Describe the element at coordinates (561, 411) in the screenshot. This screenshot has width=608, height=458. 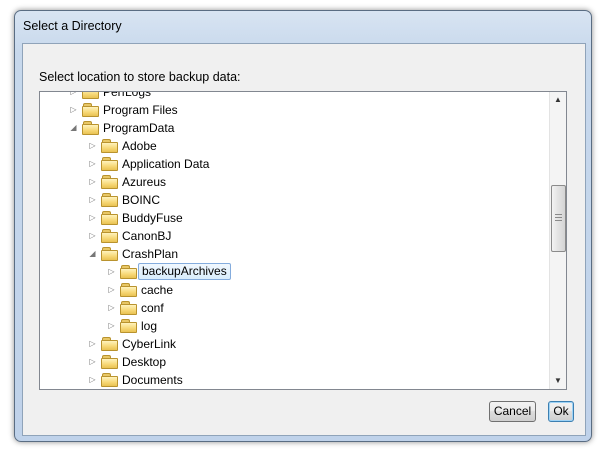
I see `ok-button: Ok` at that location.